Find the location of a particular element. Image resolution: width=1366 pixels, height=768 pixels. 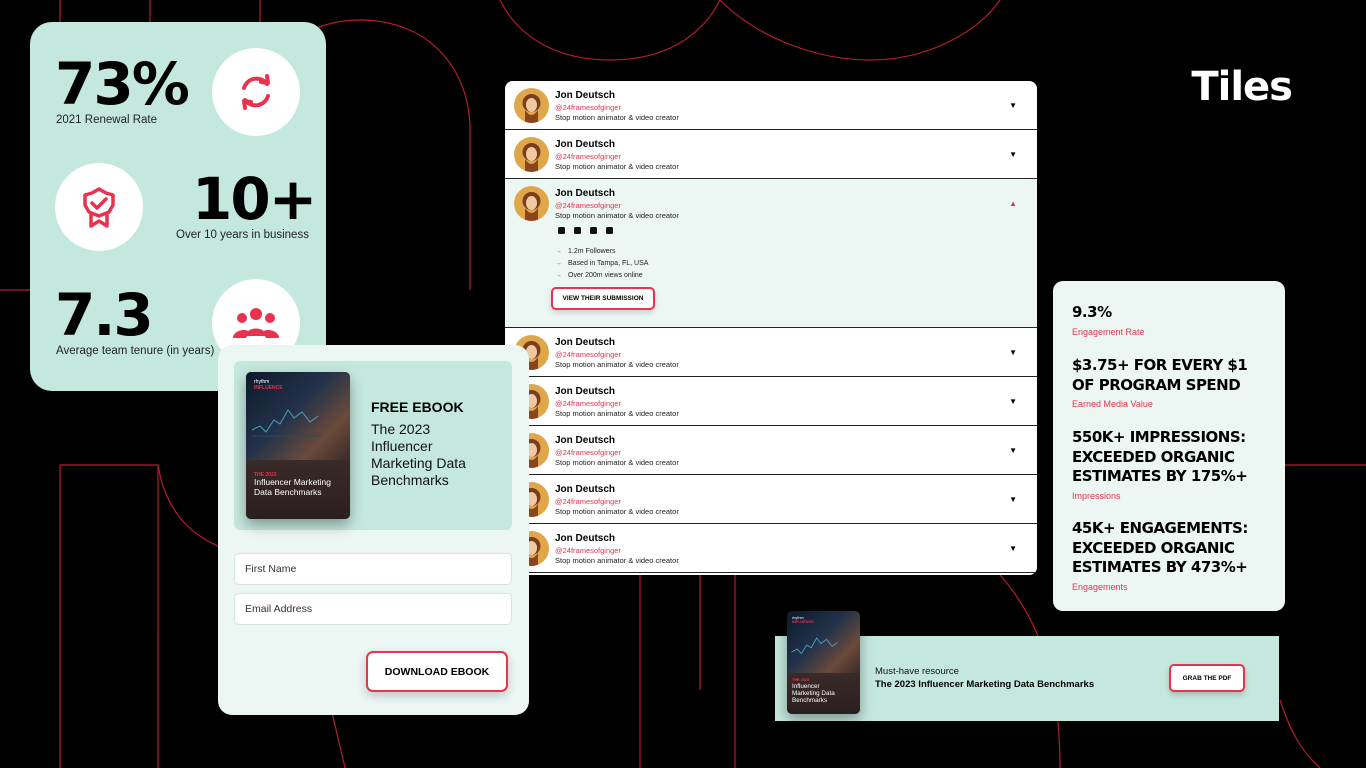

resource-cover-year: THE 2023 is located at coordinates (801, 680).